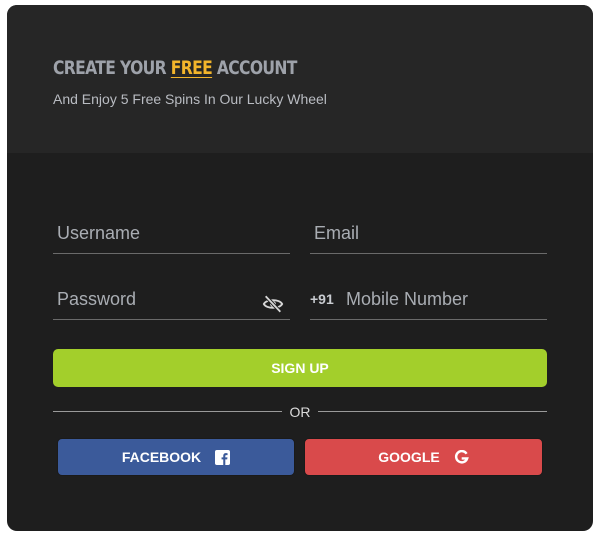 The width and height of the screenshot is (600, 542). I want to click on facebook-login-button: FACEBOOK, so click(176, 457).